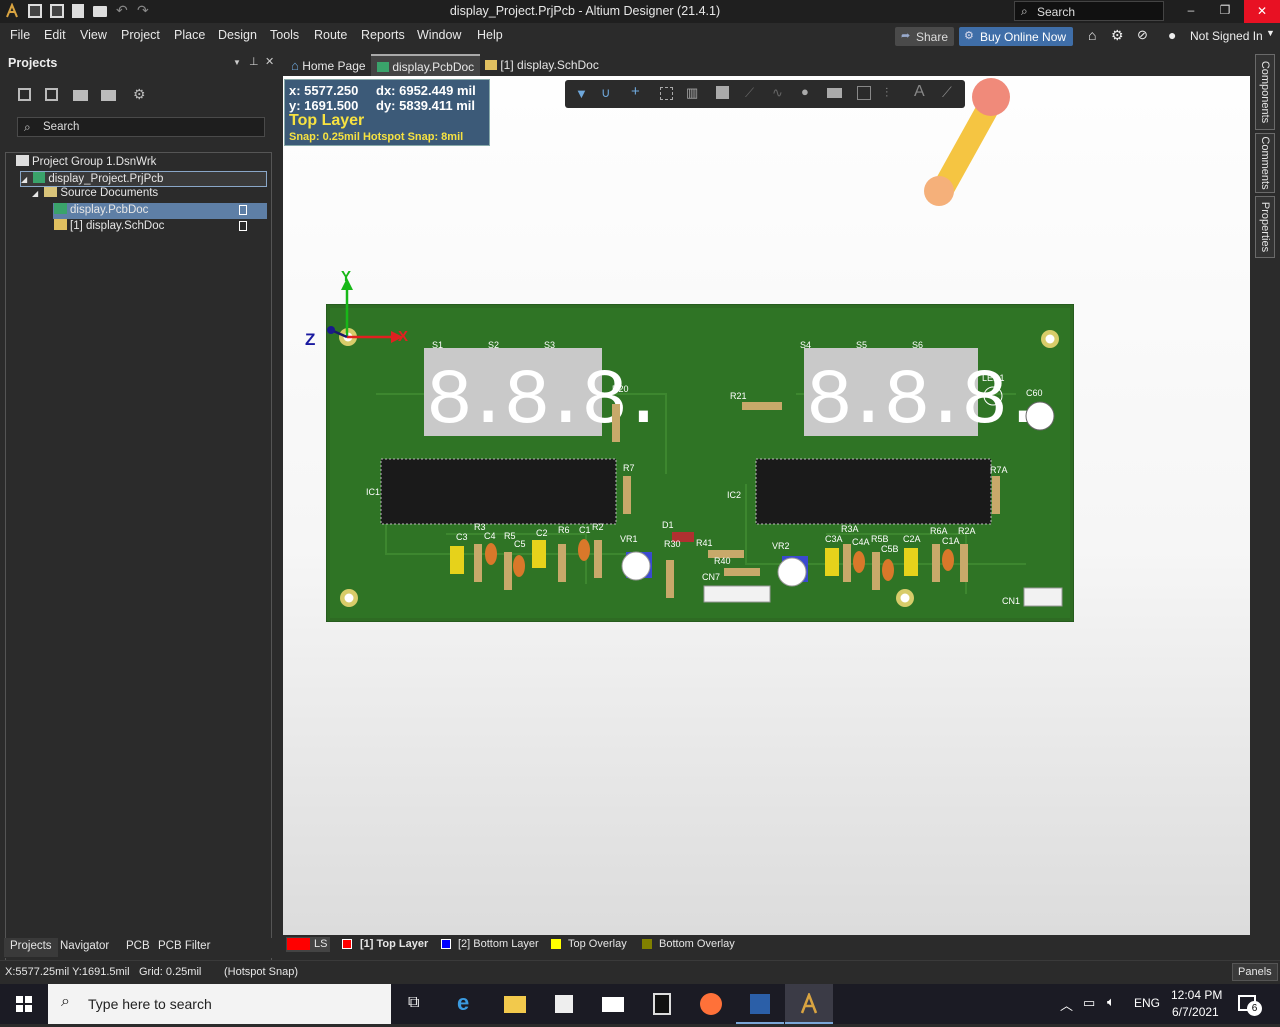  Describe the element at coordinates (269, 61) in the screenshot. I see `panel-close-icon: ✕` at that location.